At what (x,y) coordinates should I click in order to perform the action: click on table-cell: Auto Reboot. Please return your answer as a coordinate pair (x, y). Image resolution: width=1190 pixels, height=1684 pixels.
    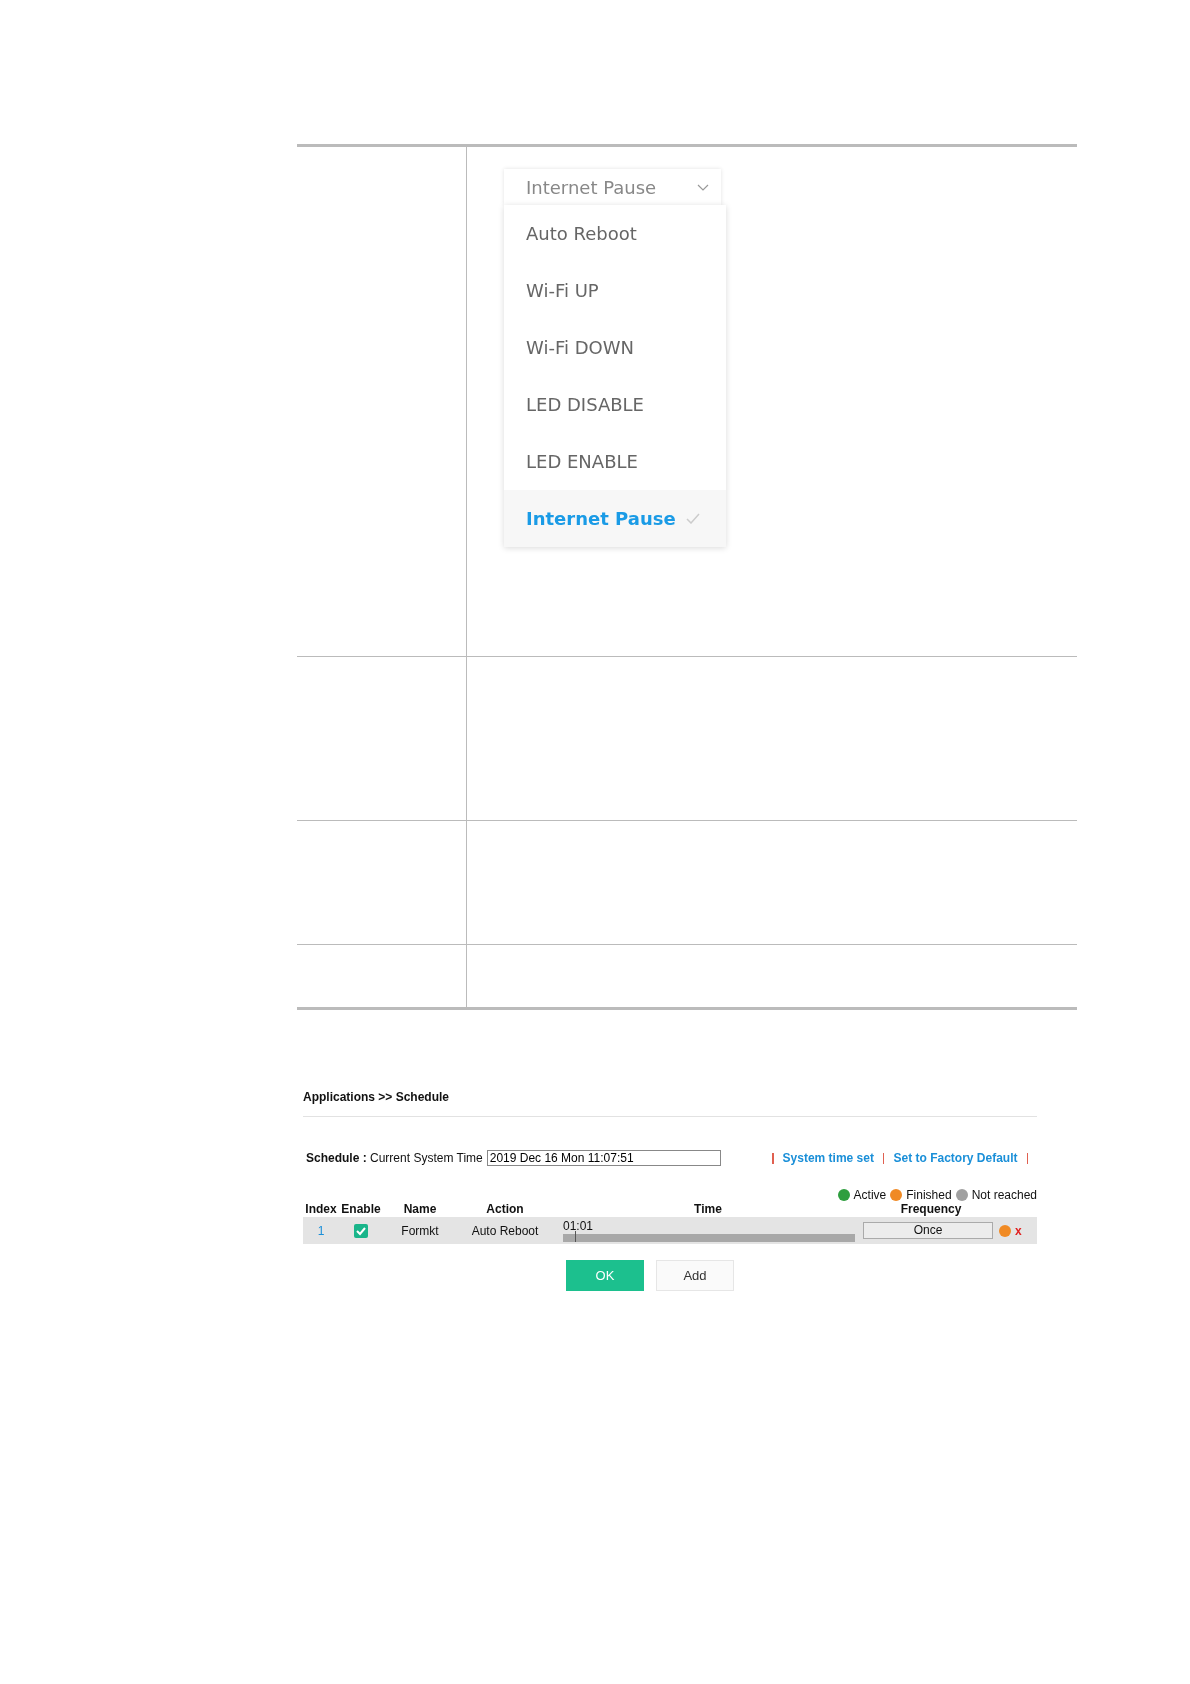
    Looking at the image, I should click on (505, 1230).